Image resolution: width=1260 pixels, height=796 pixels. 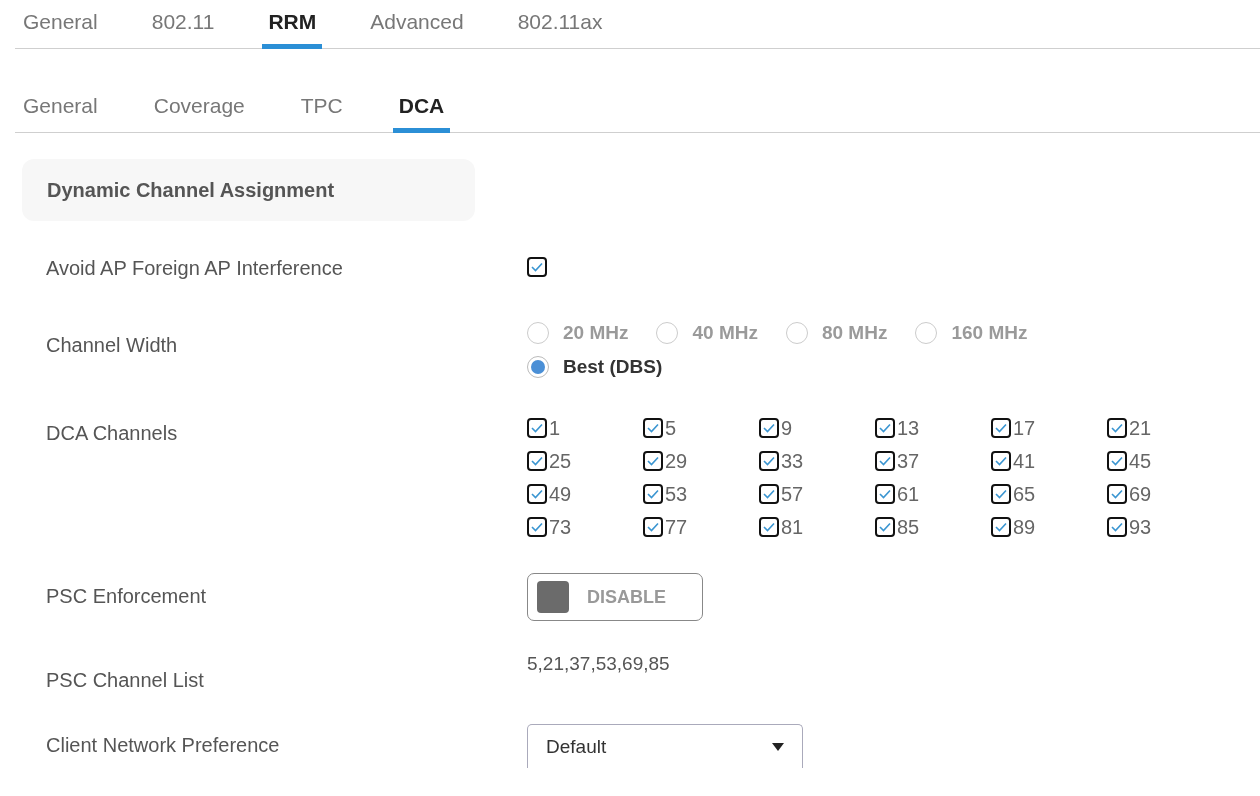 What do you see at coordinates (560, 29) in the screenshot?
I see `tab: 802.11ax` at bounding box center [560, 29].